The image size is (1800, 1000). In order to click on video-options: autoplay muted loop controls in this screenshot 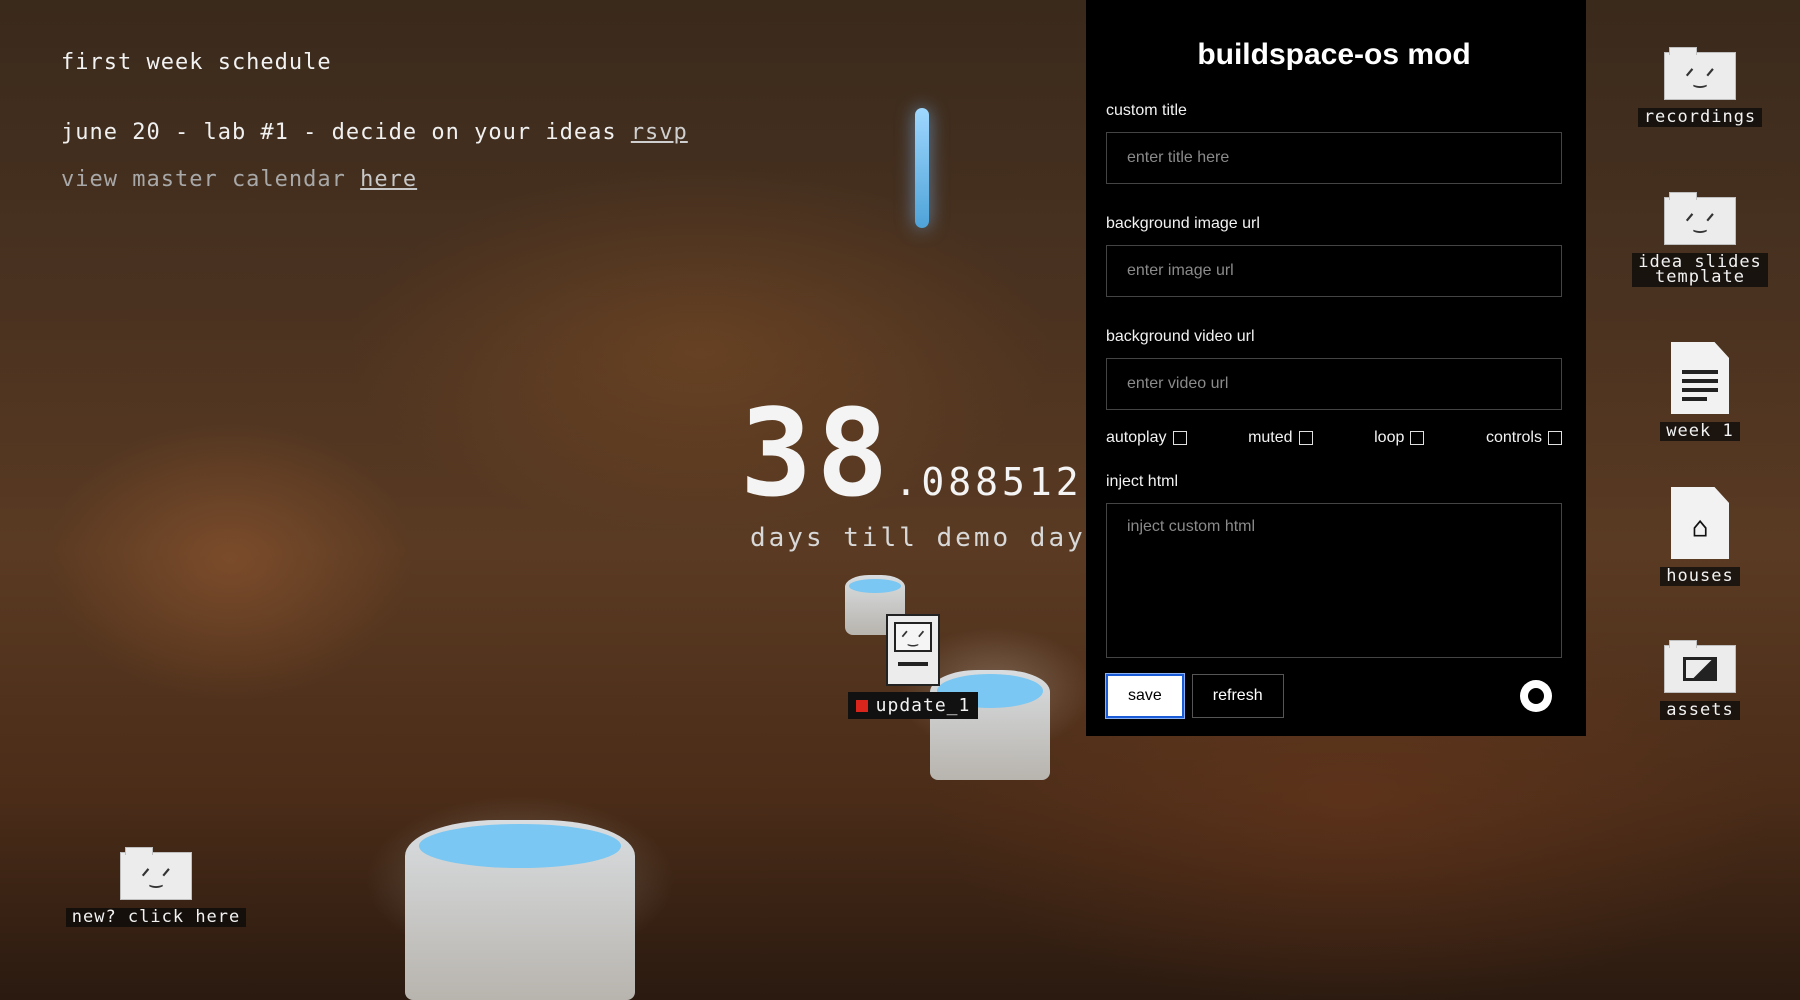, I will do `click(1334, 438)`.